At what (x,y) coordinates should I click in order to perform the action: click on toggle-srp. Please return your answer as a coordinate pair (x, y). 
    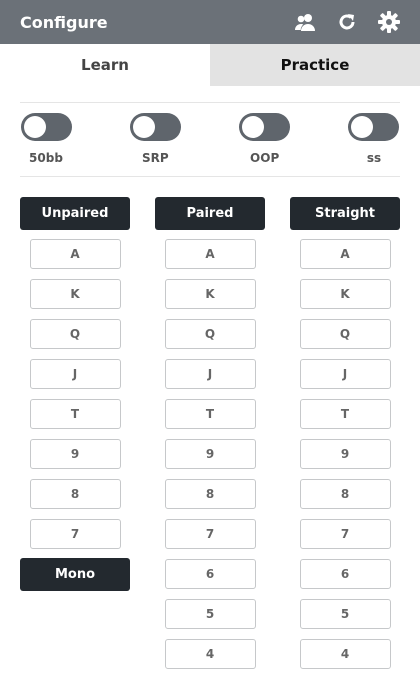
    Looking at the image, I should click on (155, 127).